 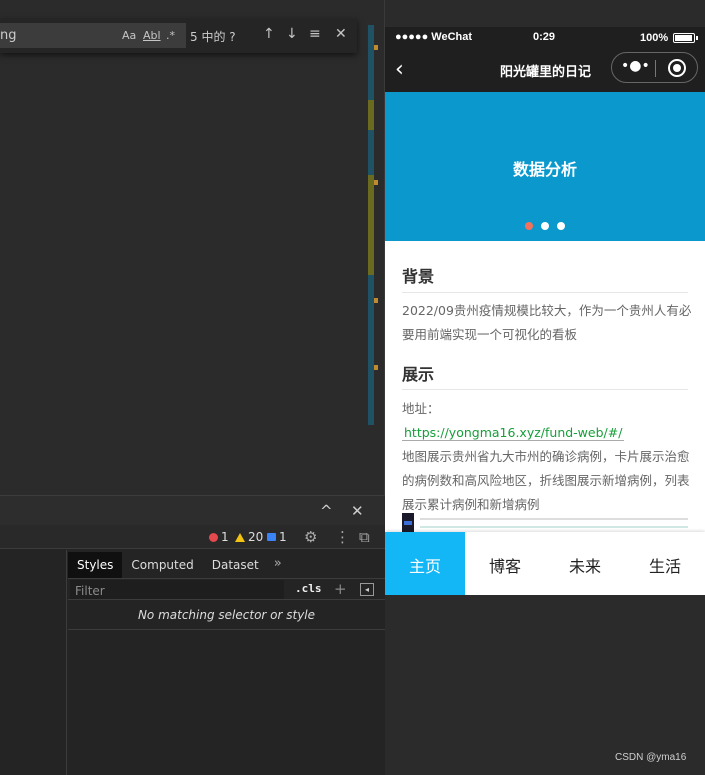 I want to click on bottom-tab-bar: 主页 博客 未来 生活, so click(x=545, y=563).